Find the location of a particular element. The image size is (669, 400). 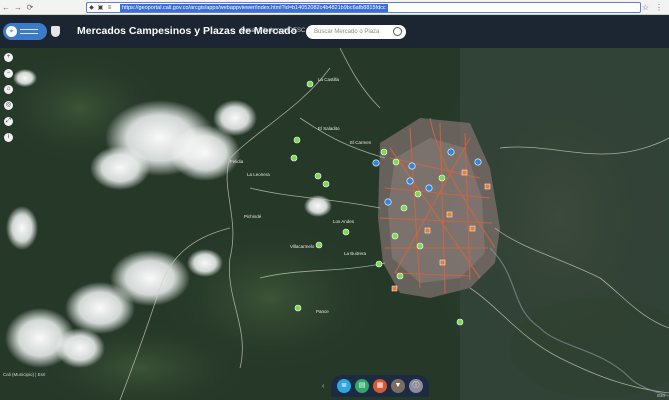

info-button: i is located at coordinates (8, 137).